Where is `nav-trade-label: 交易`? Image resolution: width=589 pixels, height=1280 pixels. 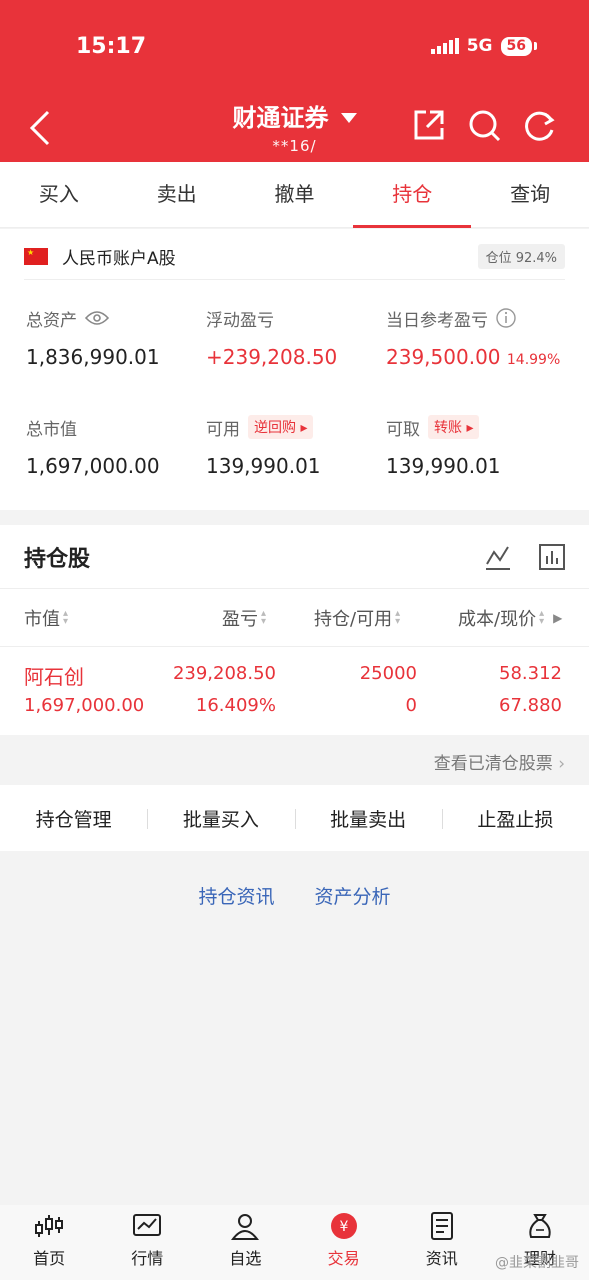 nav-trade-label: 交易 is located at coordinates (343, 1258).